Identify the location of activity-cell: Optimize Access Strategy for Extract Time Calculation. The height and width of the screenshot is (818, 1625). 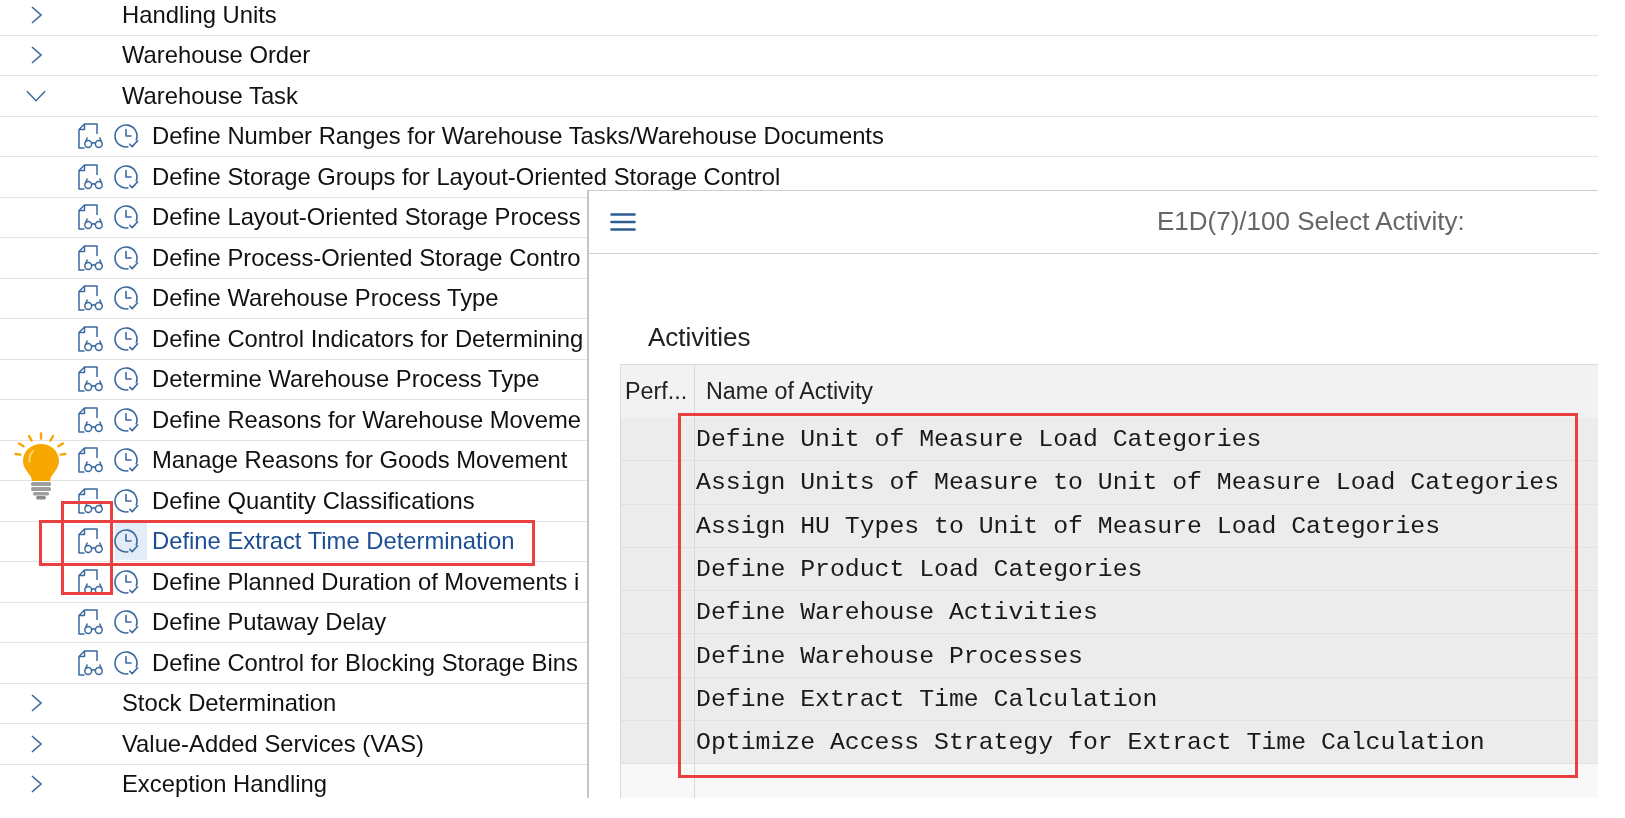
(1146, 742).